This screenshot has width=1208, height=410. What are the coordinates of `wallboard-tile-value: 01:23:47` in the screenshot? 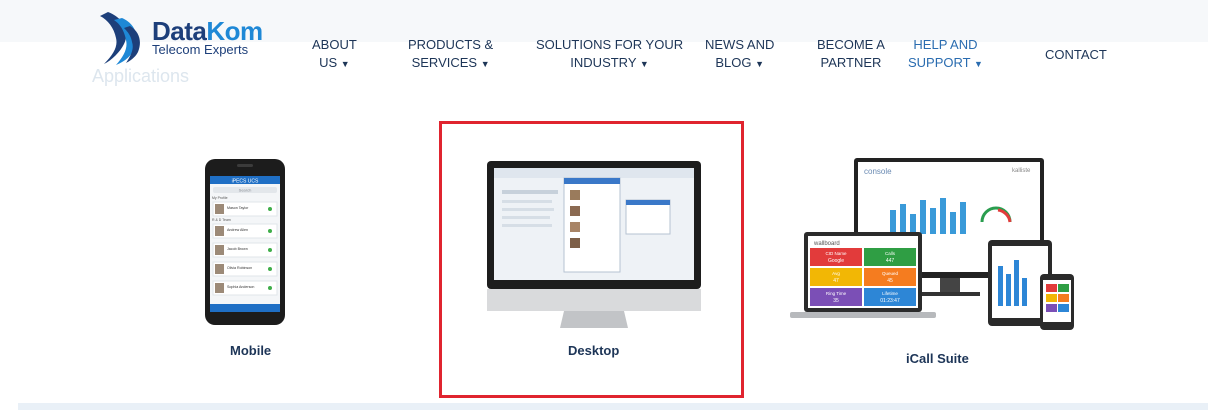 It's located at (890, 301).